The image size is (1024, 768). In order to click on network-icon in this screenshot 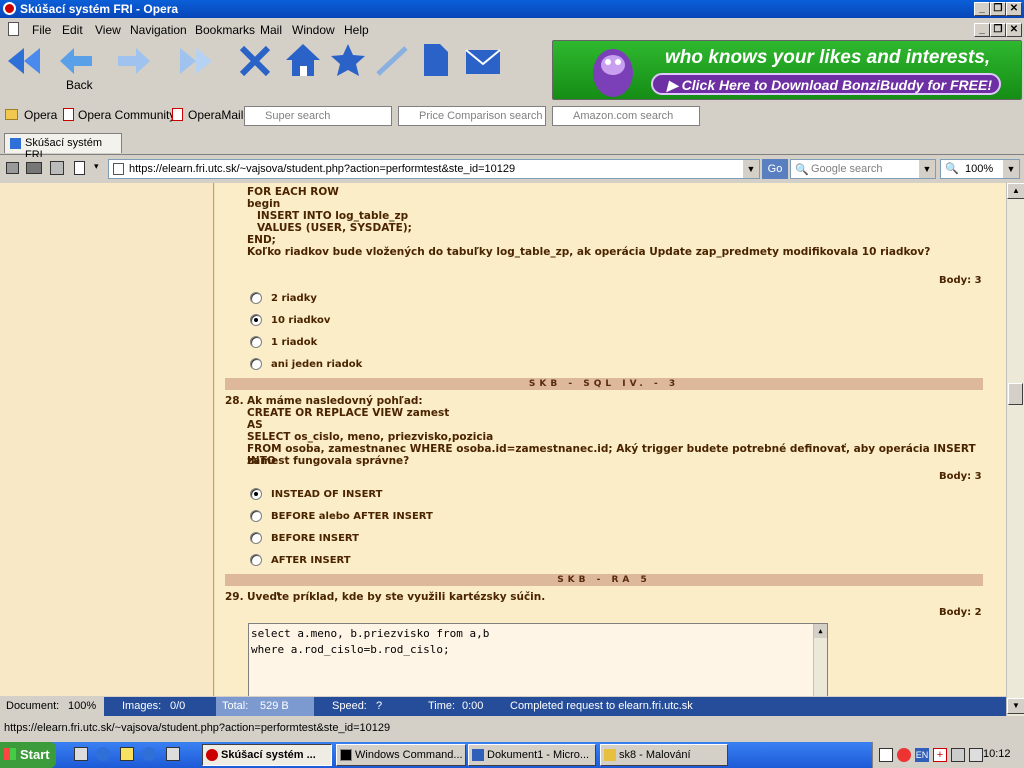, I will do `click(958, 755)`.